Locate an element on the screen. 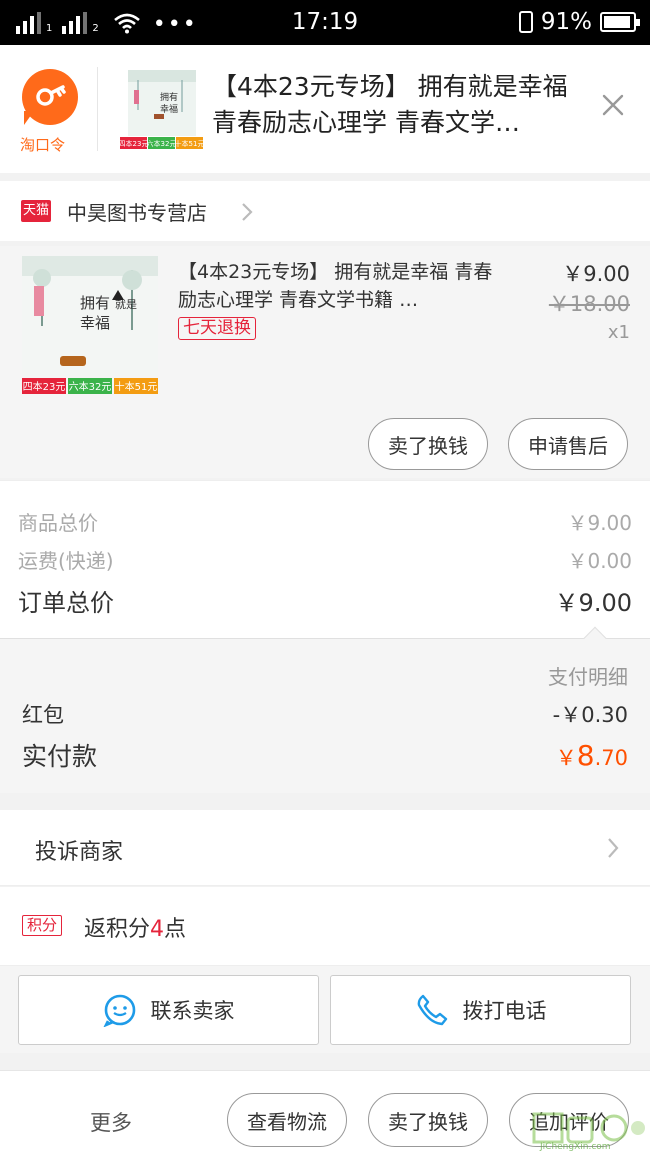 The width and height of the screenshot is (650, 1155). thumb-tag-2: 六本32元 is located at coordinates (162, 143).